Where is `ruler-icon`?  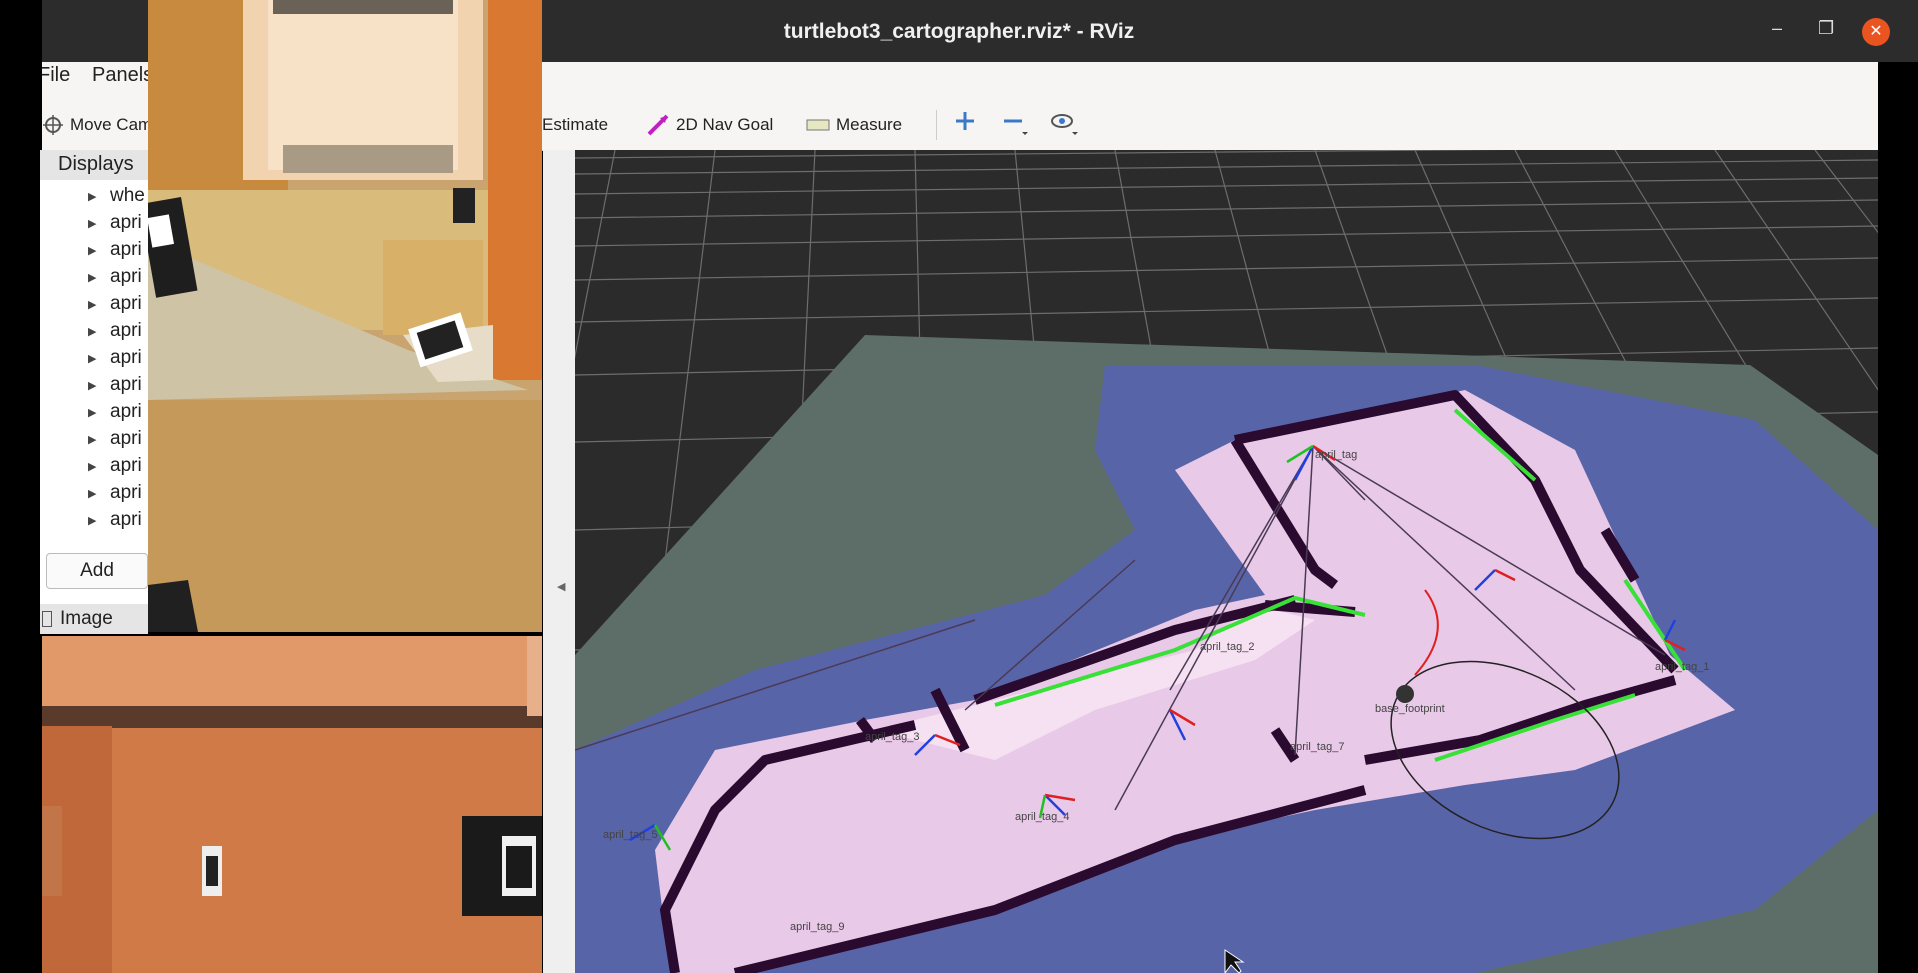
ruler-icon is located at coordinates (818, 125).